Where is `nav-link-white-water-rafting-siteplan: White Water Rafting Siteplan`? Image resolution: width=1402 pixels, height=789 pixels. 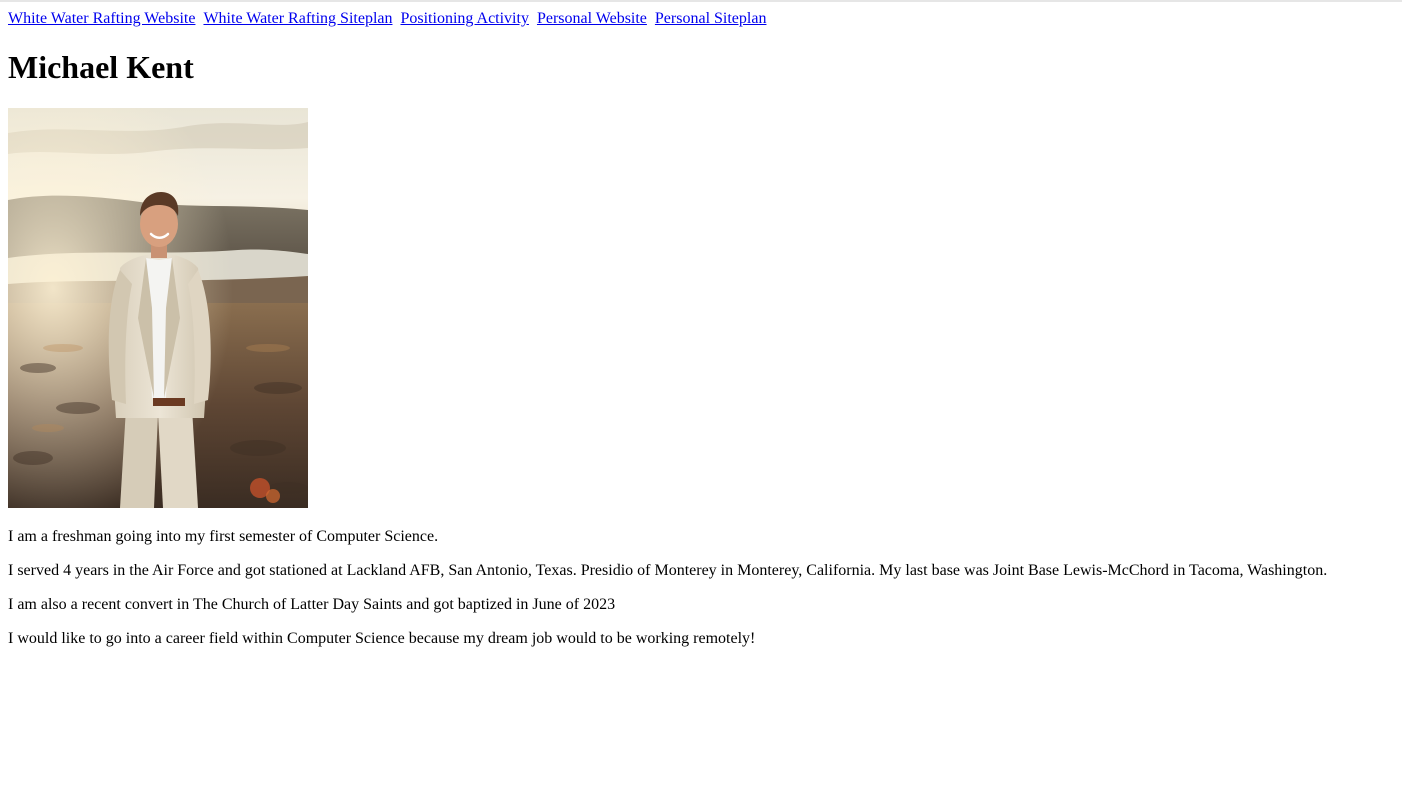
nav-link-white-water-rafting-siteplan: White Water Rafting Siteplan is located at coordinates (297, 18).